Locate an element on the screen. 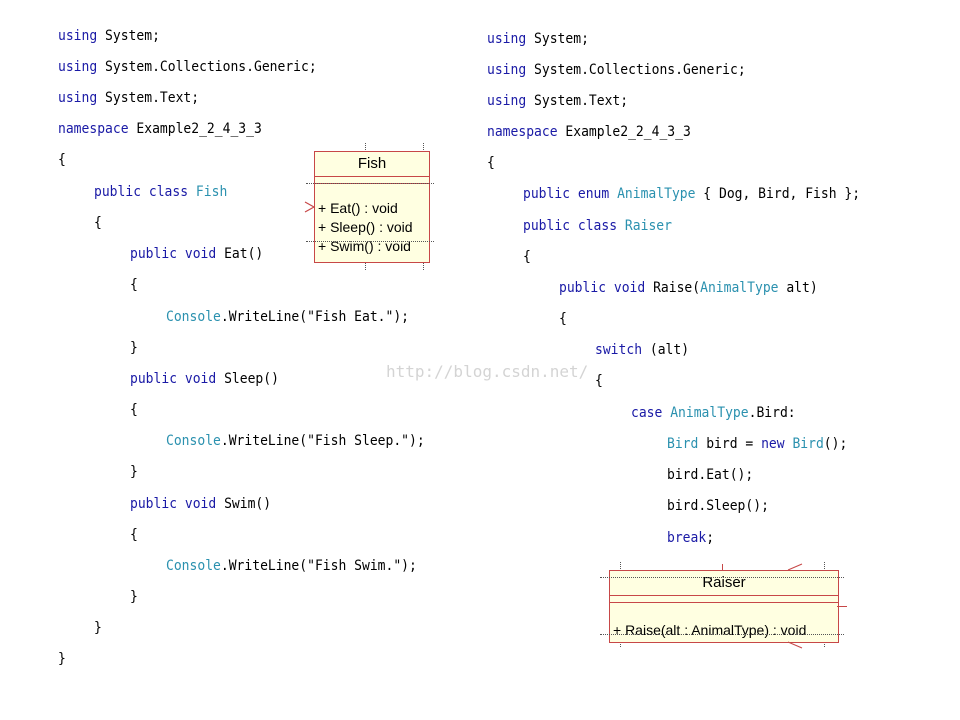  code-line: public void Swim() is located at coordinates (201, 504).